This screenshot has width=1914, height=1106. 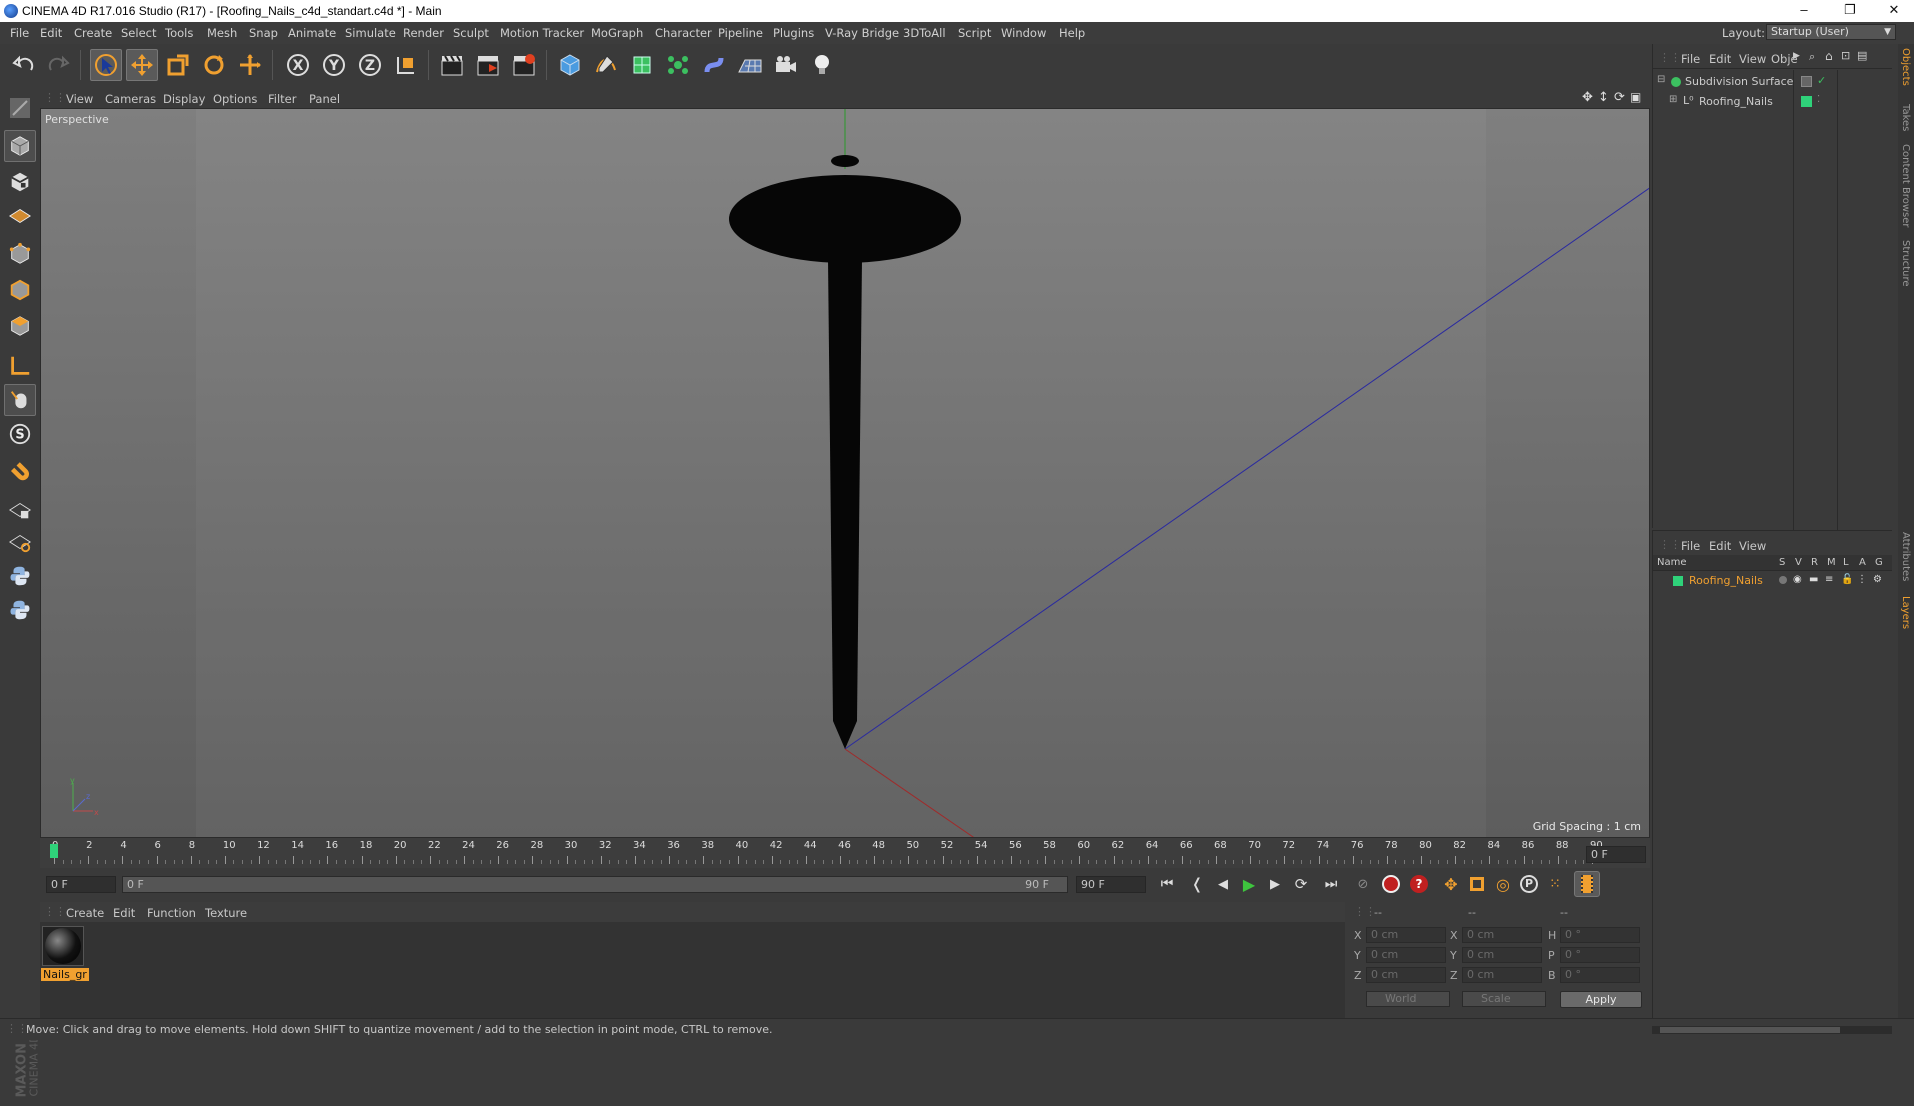 I want to click on menu-animate: Animate, so click(x=312, y=33).